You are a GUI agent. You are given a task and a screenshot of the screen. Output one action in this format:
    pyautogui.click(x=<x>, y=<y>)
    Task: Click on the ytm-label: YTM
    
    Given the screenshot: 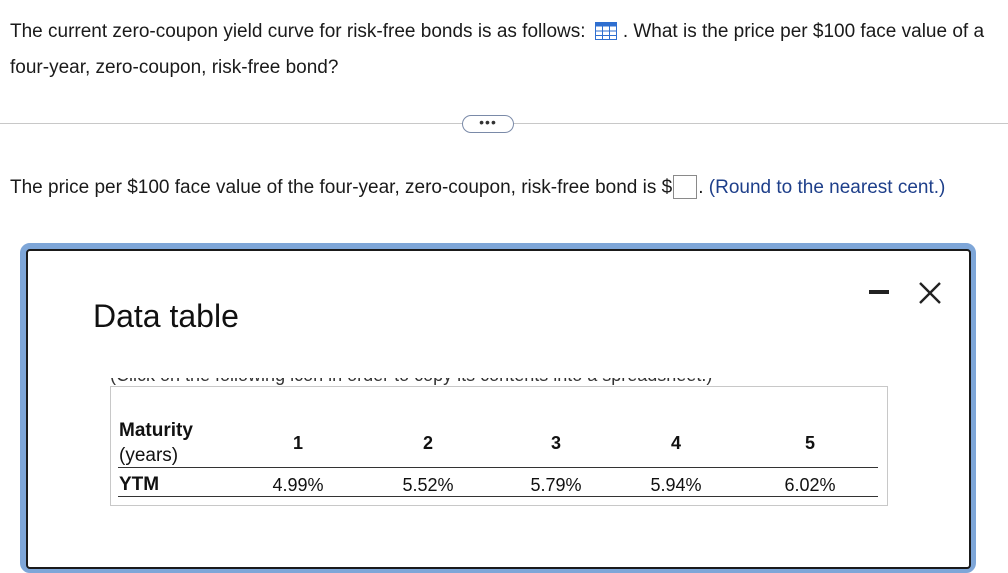 What is the action you would take?
    pyautogui.click(x=139, y=484)
    